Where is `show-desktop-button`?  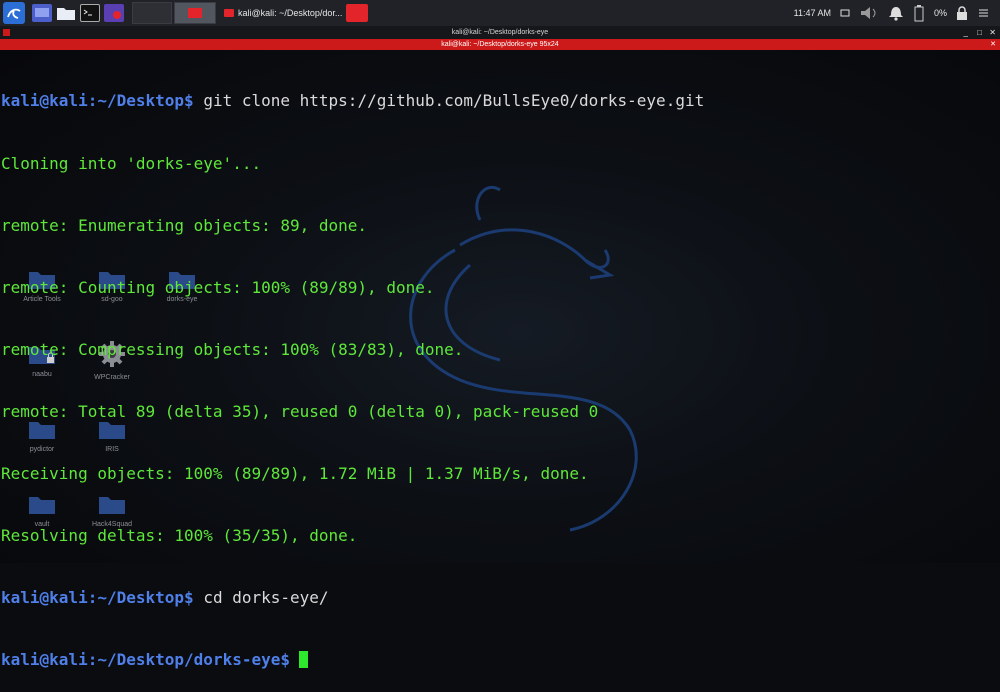
show-desktop-button is located at coordinates (42, 13).